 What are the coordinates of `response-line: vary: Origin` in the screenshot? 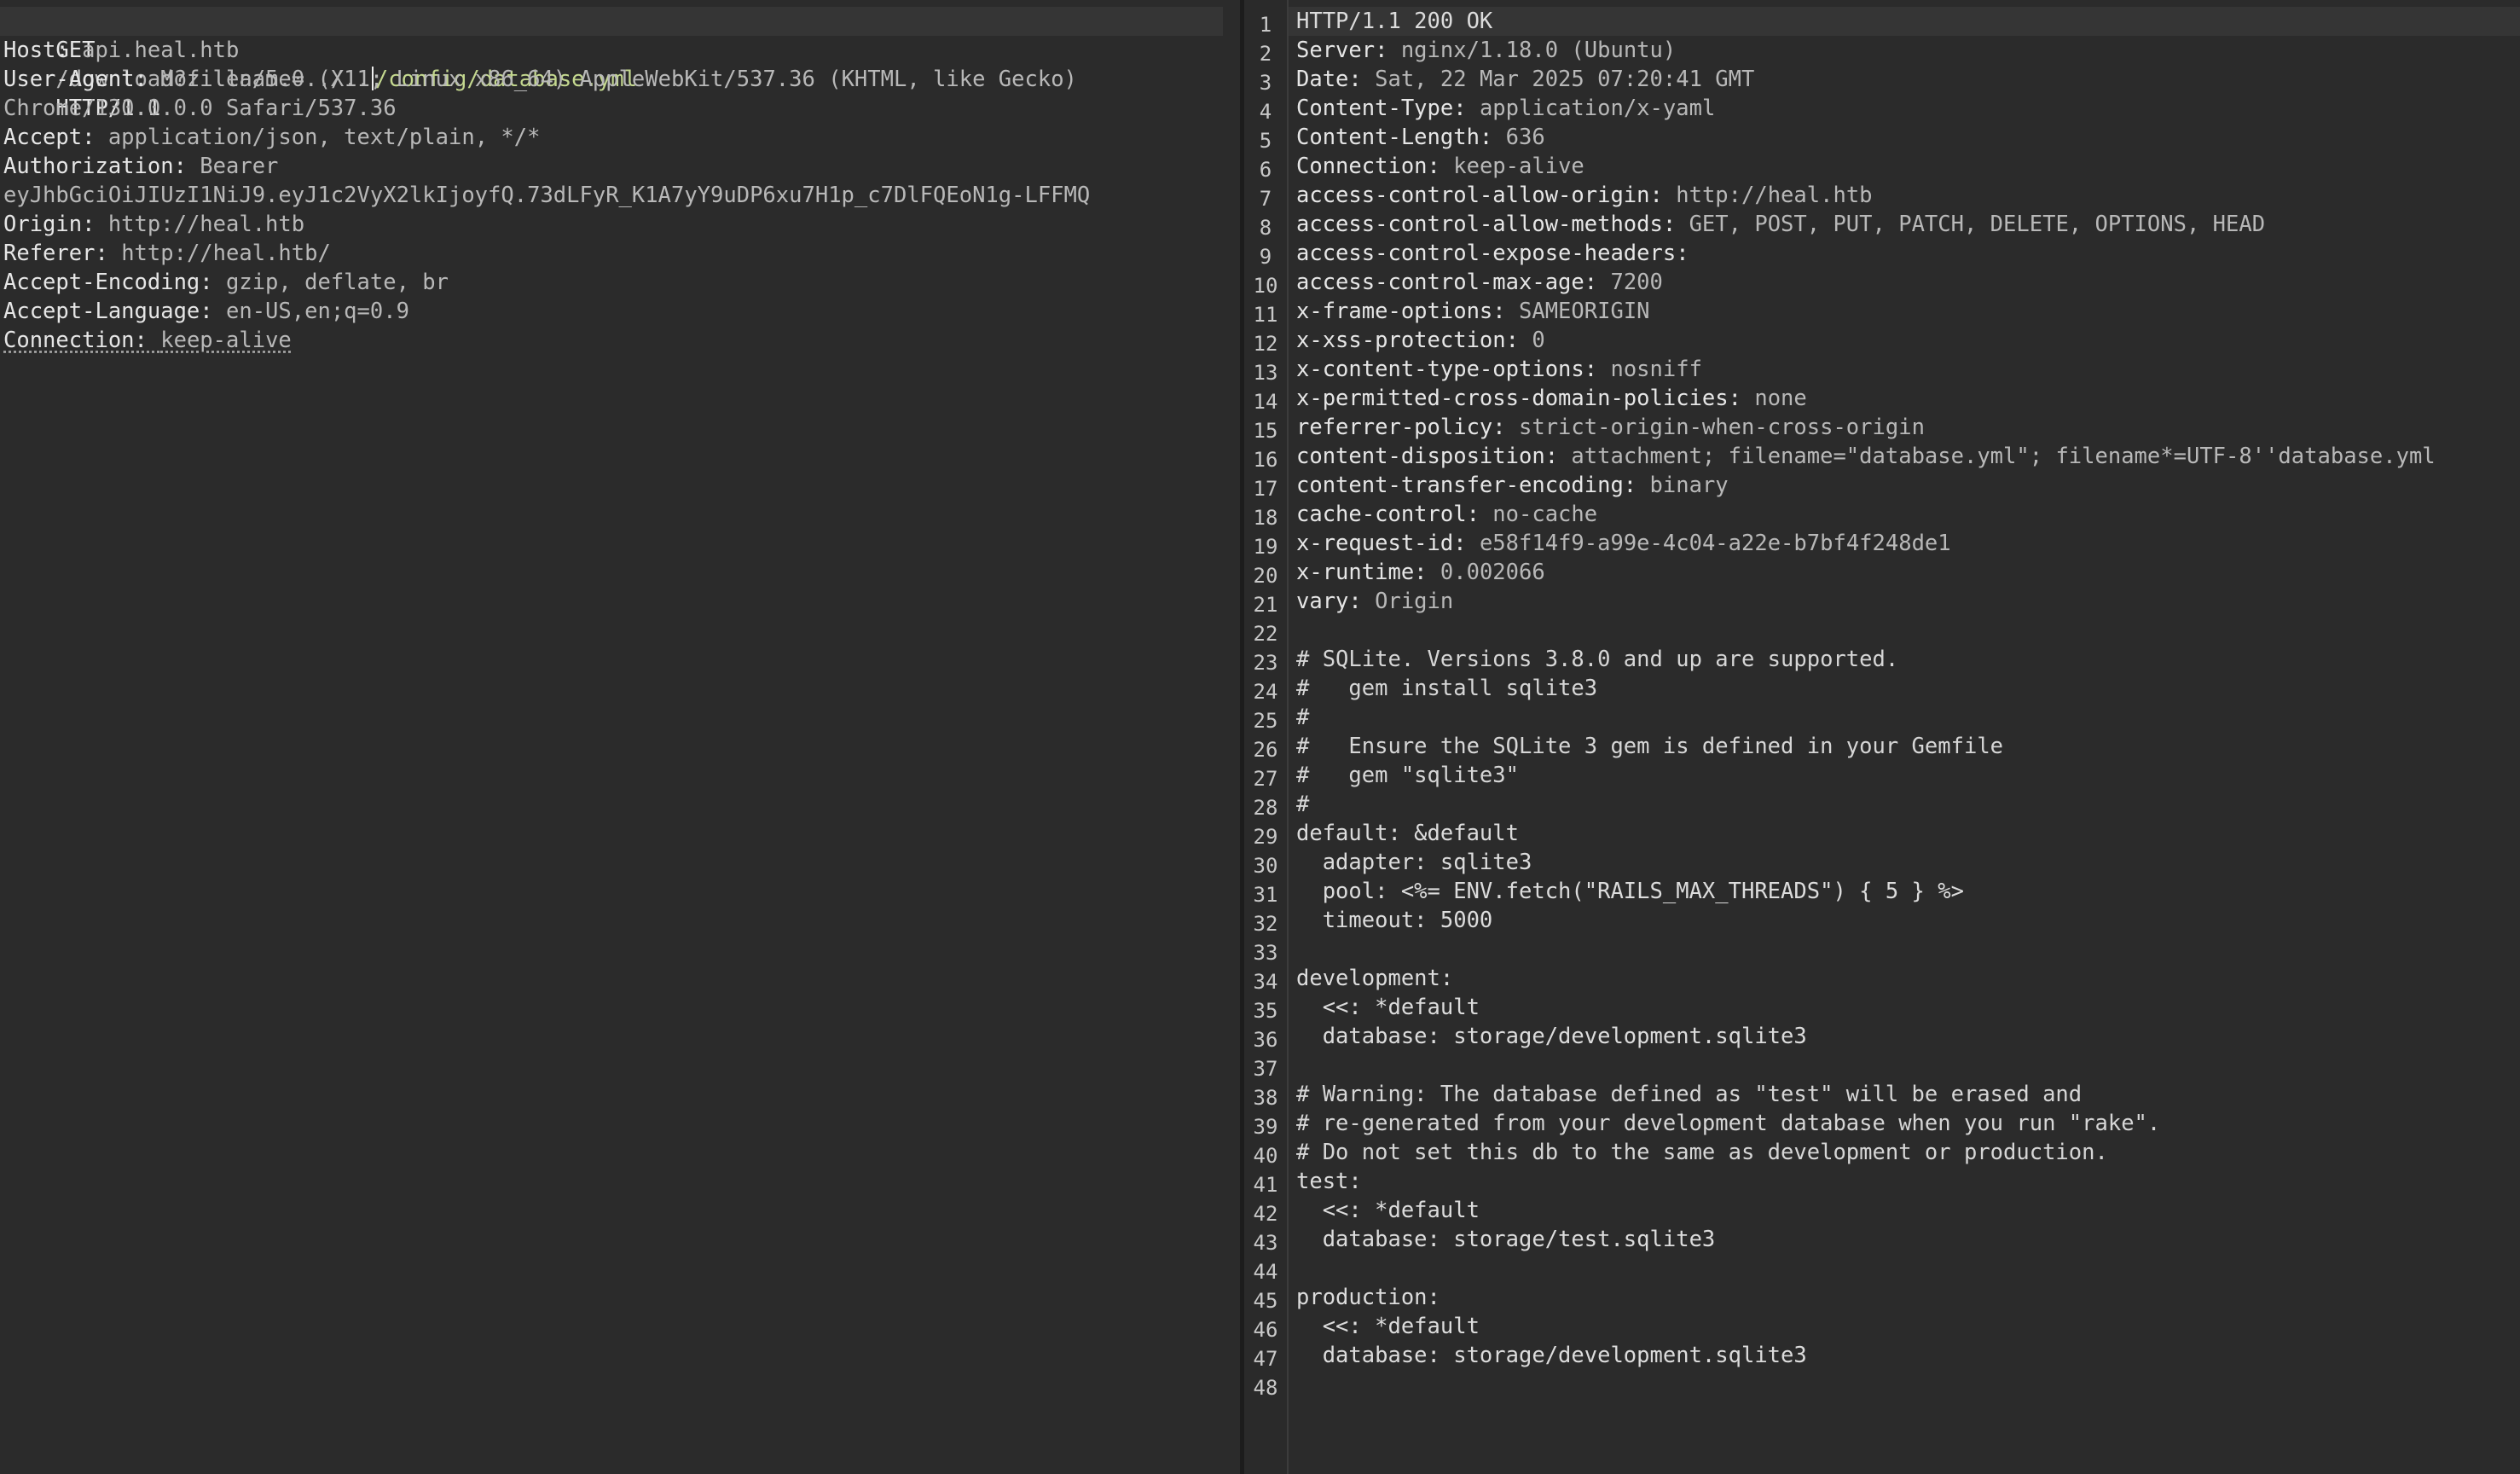 It's located at (1374, 602).